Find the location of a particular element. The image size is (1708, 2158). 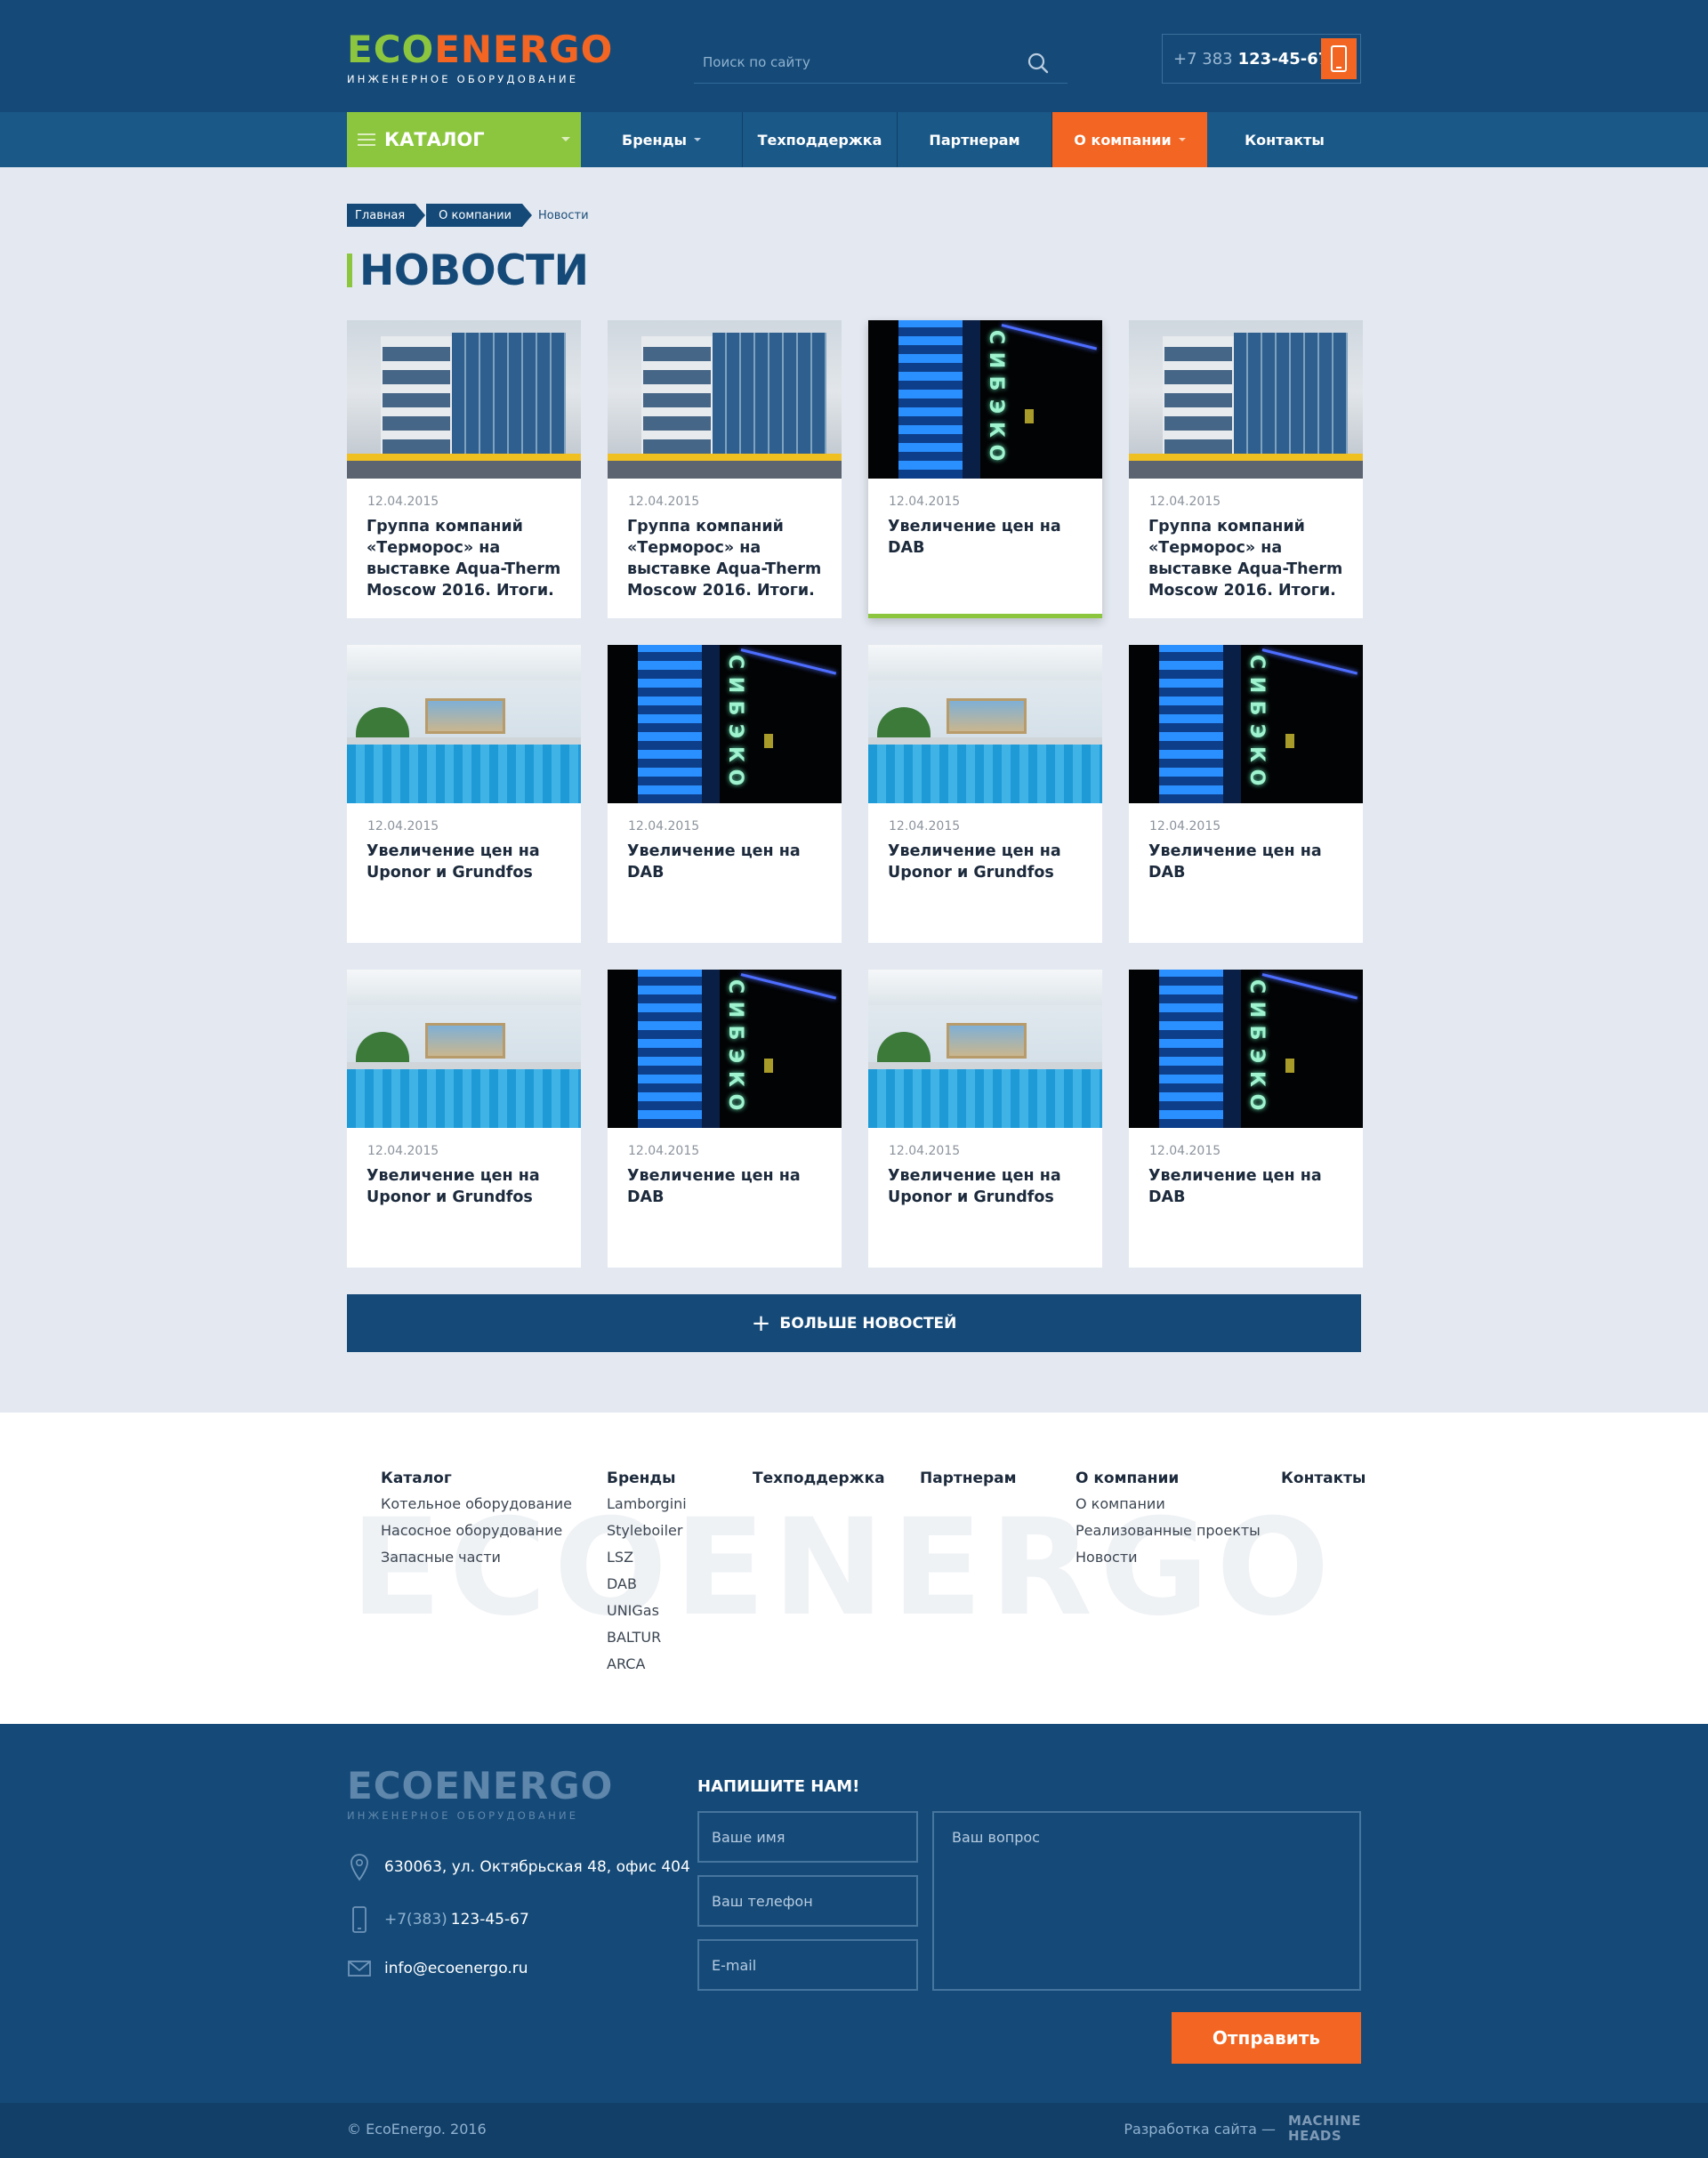

footer-link: UNIGas is located at coordinates (647, 1611).